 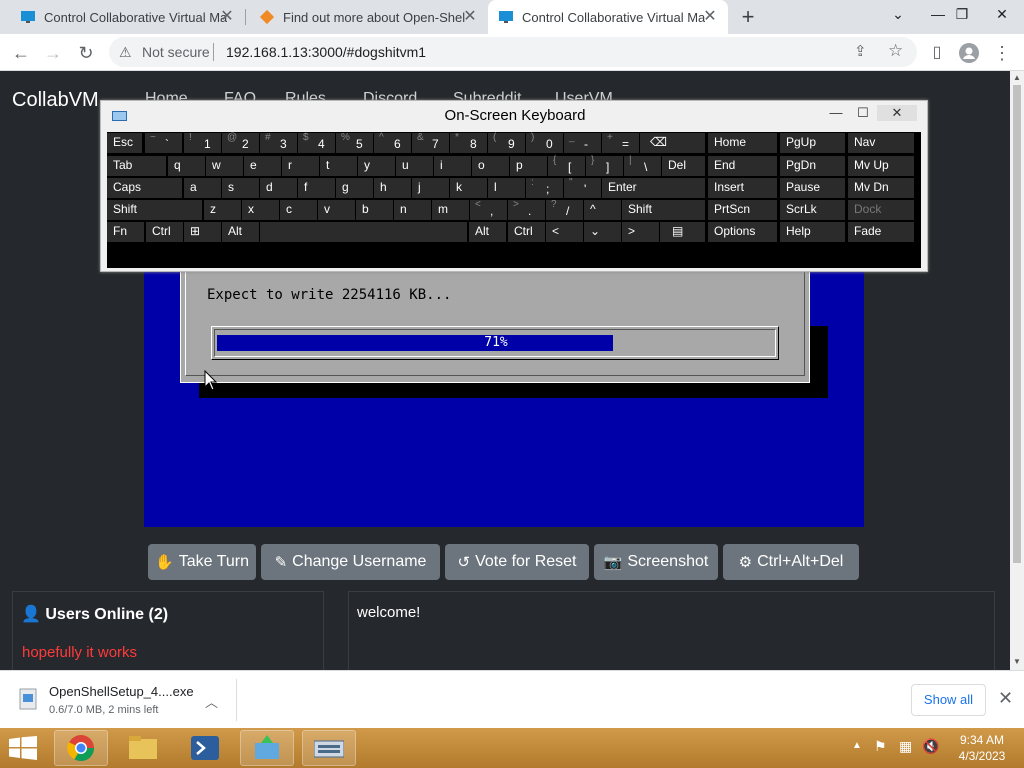 What do you see at coordinates (490, 166) in the screenshot?
I see `osk-key-o: o` at bounding box center [490, 166].